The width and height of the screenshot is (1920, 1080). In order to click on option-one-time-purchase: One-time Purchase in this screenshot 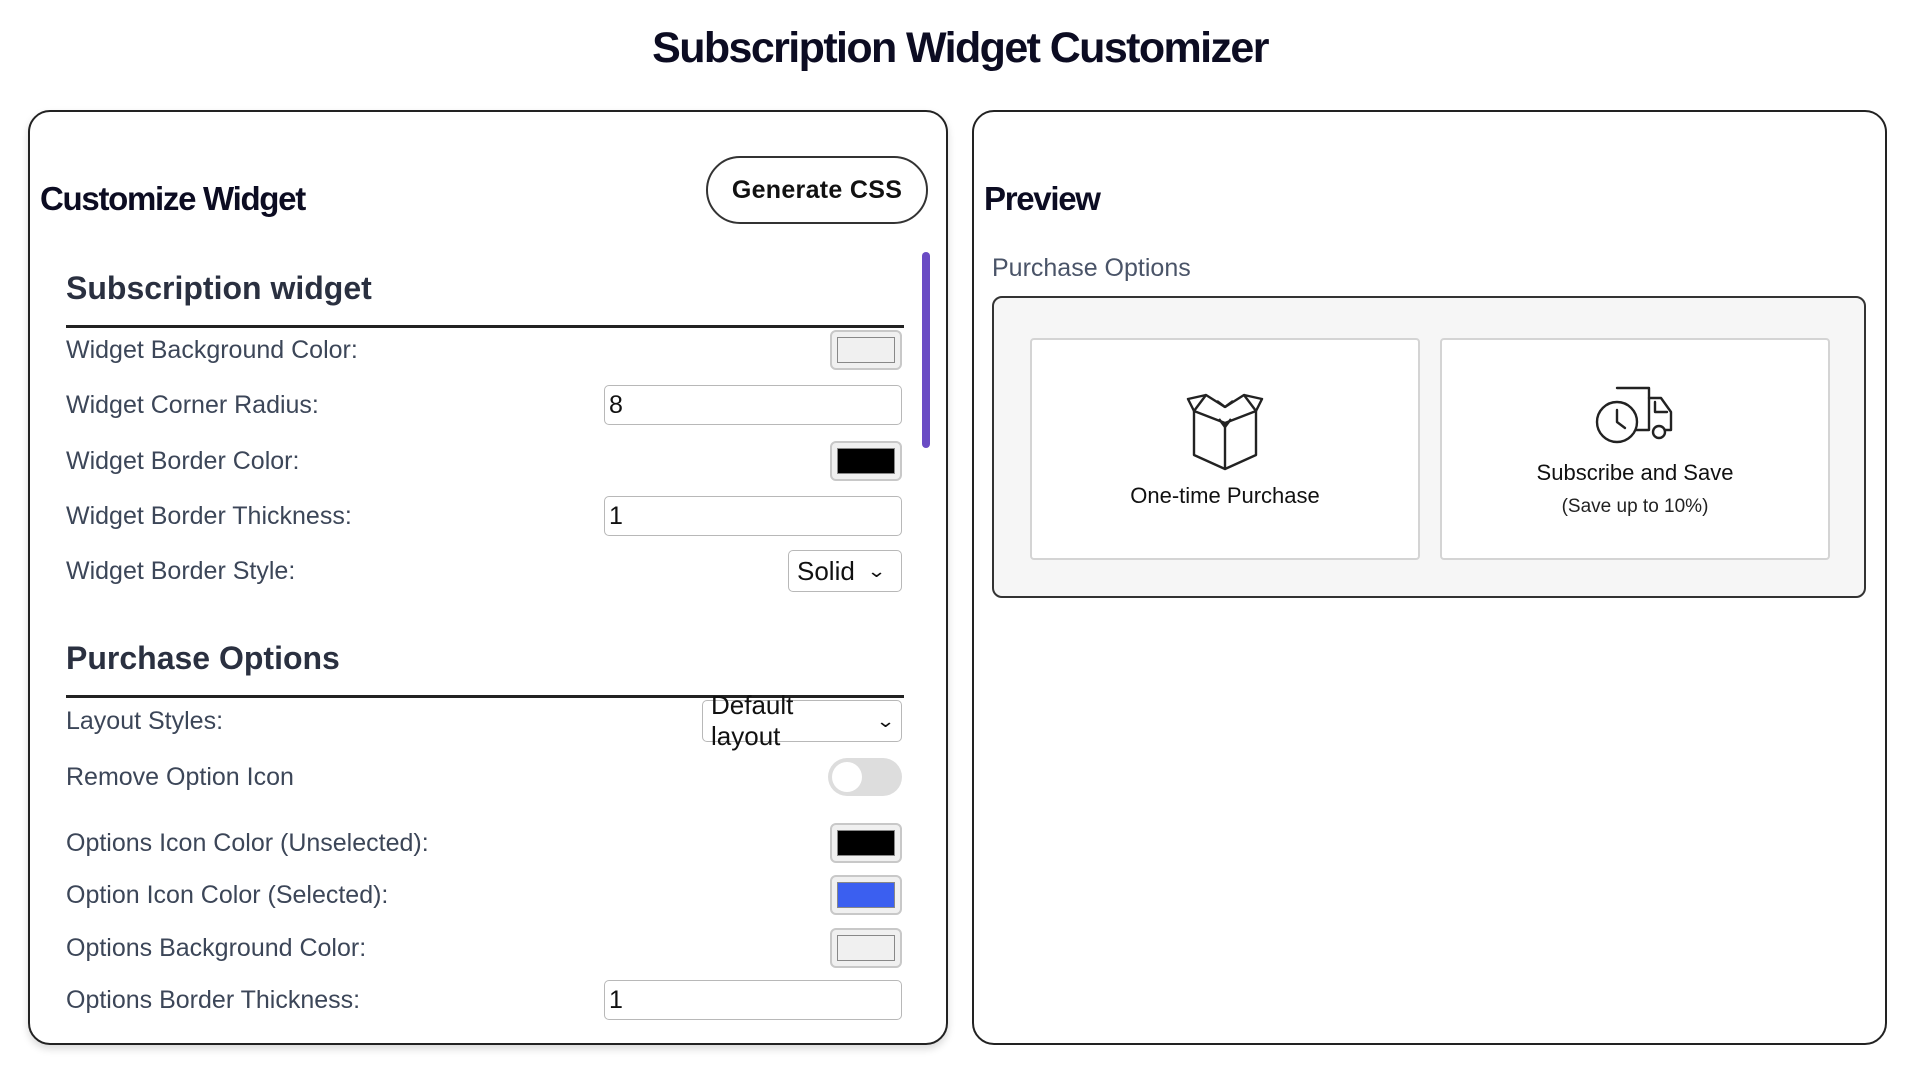, I will do `click(1225, 449)`.